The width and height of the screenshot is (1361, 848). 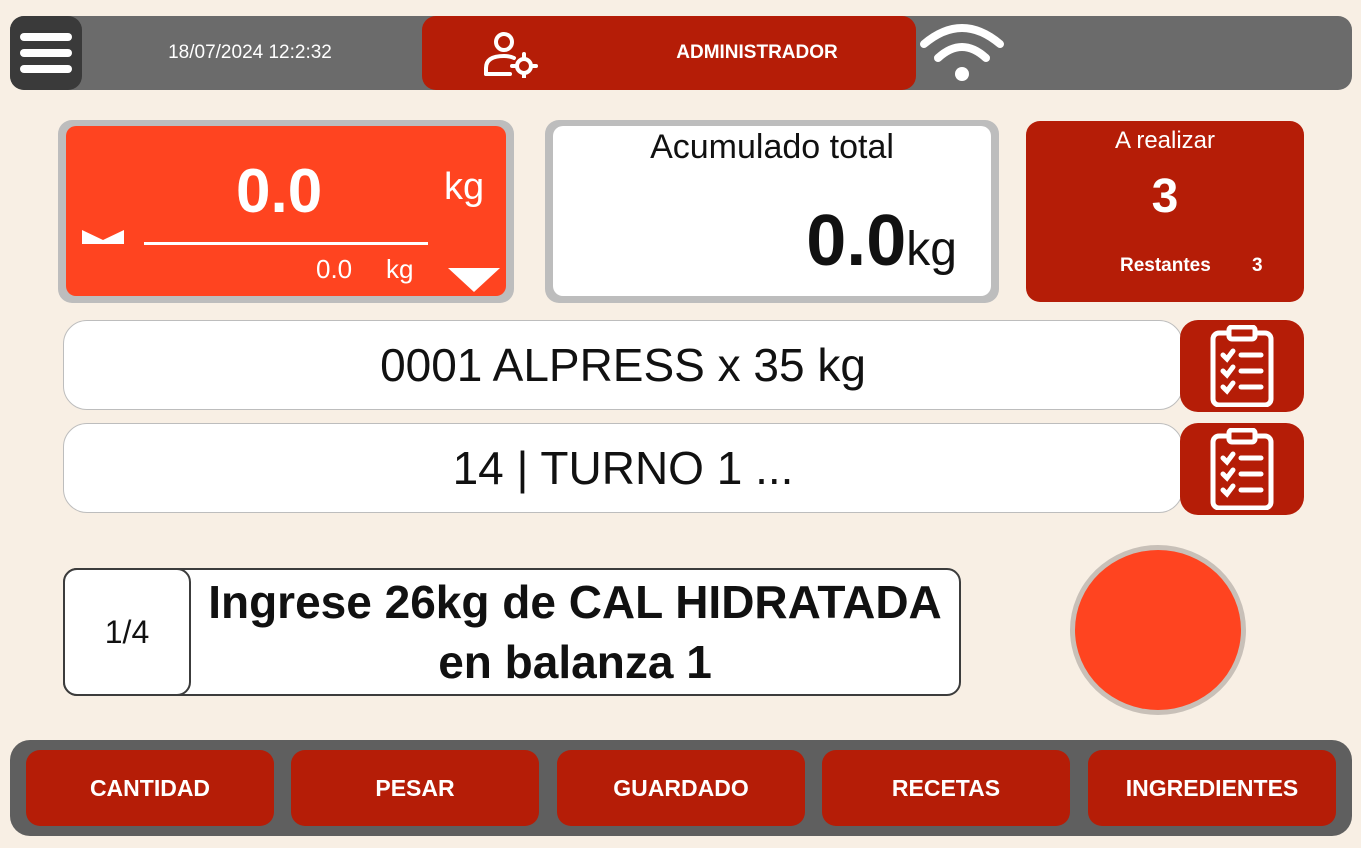 I want to click on step-counter: 1/4, so click(x=127, y=632).